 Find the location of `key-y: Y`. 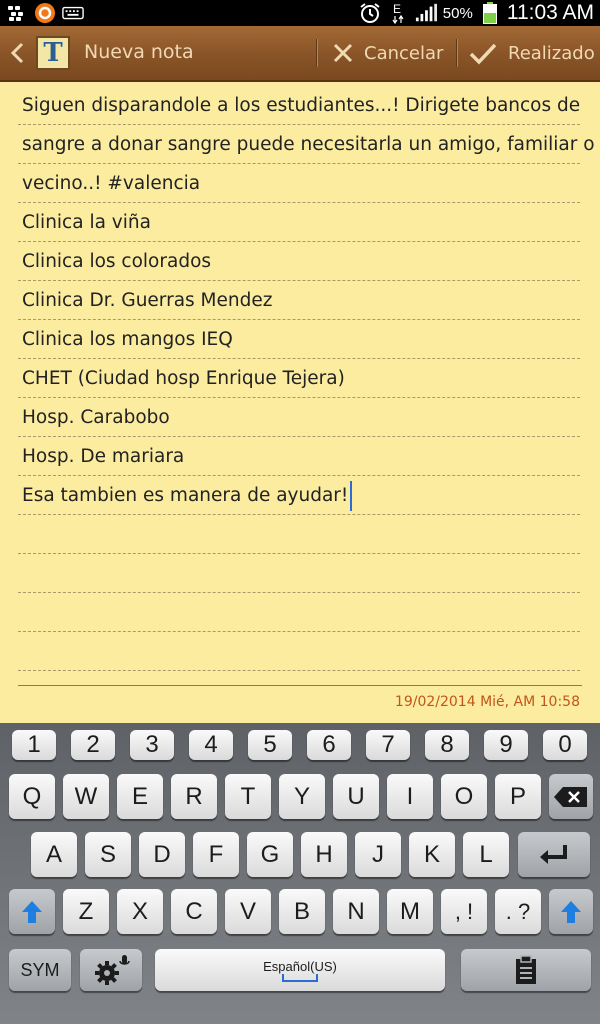

key-y: Y is located at coordinates (302, 796).